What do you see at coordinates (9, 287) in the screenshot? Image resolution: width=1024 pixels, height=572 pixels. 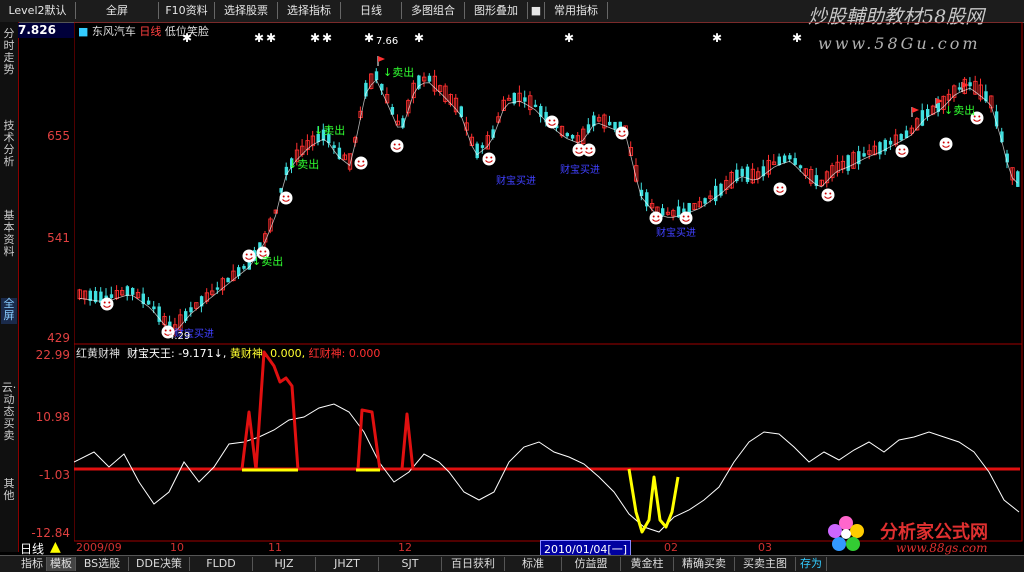 I see `left-tab-column: 分时走势 技术分析 基本资料 全屏 云·动态买卖 其他` at bounding box center [9, 287].